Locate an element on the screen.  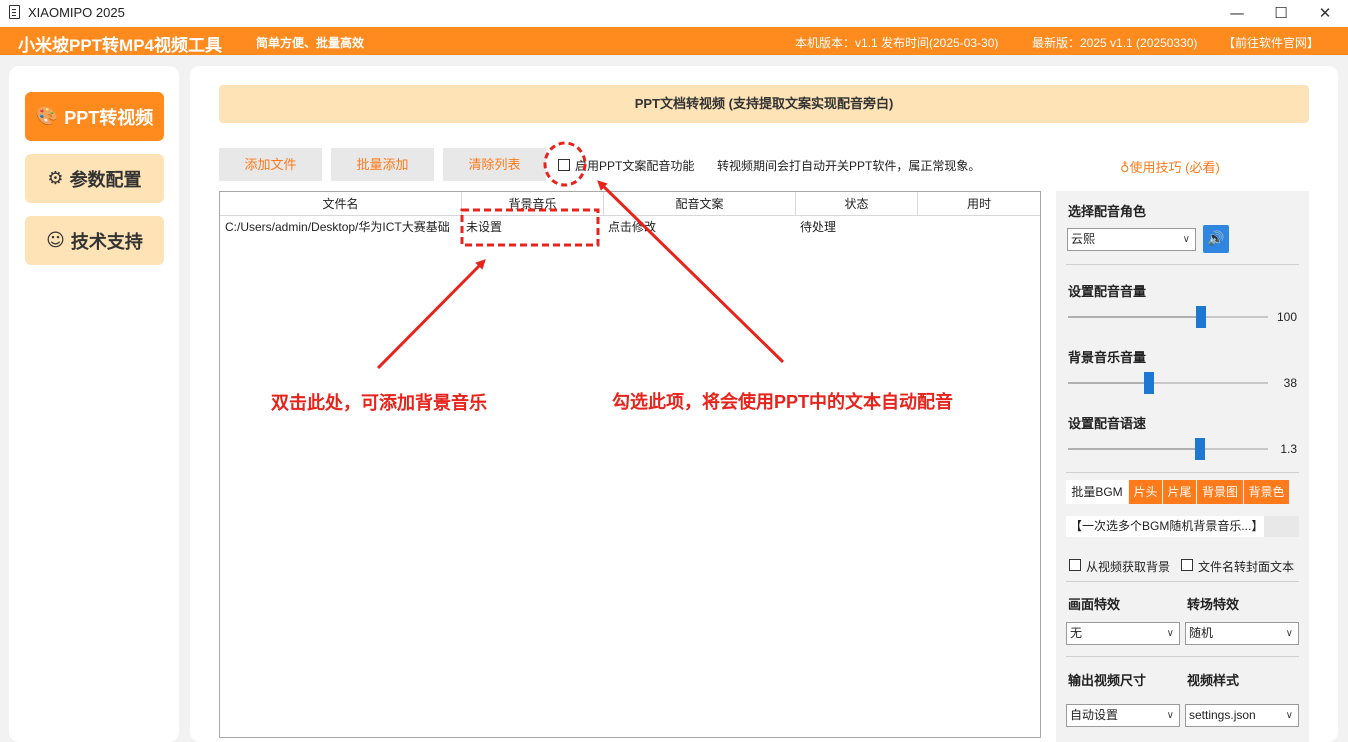
cell-status: 待处理 is located at coordinates (818, 227).